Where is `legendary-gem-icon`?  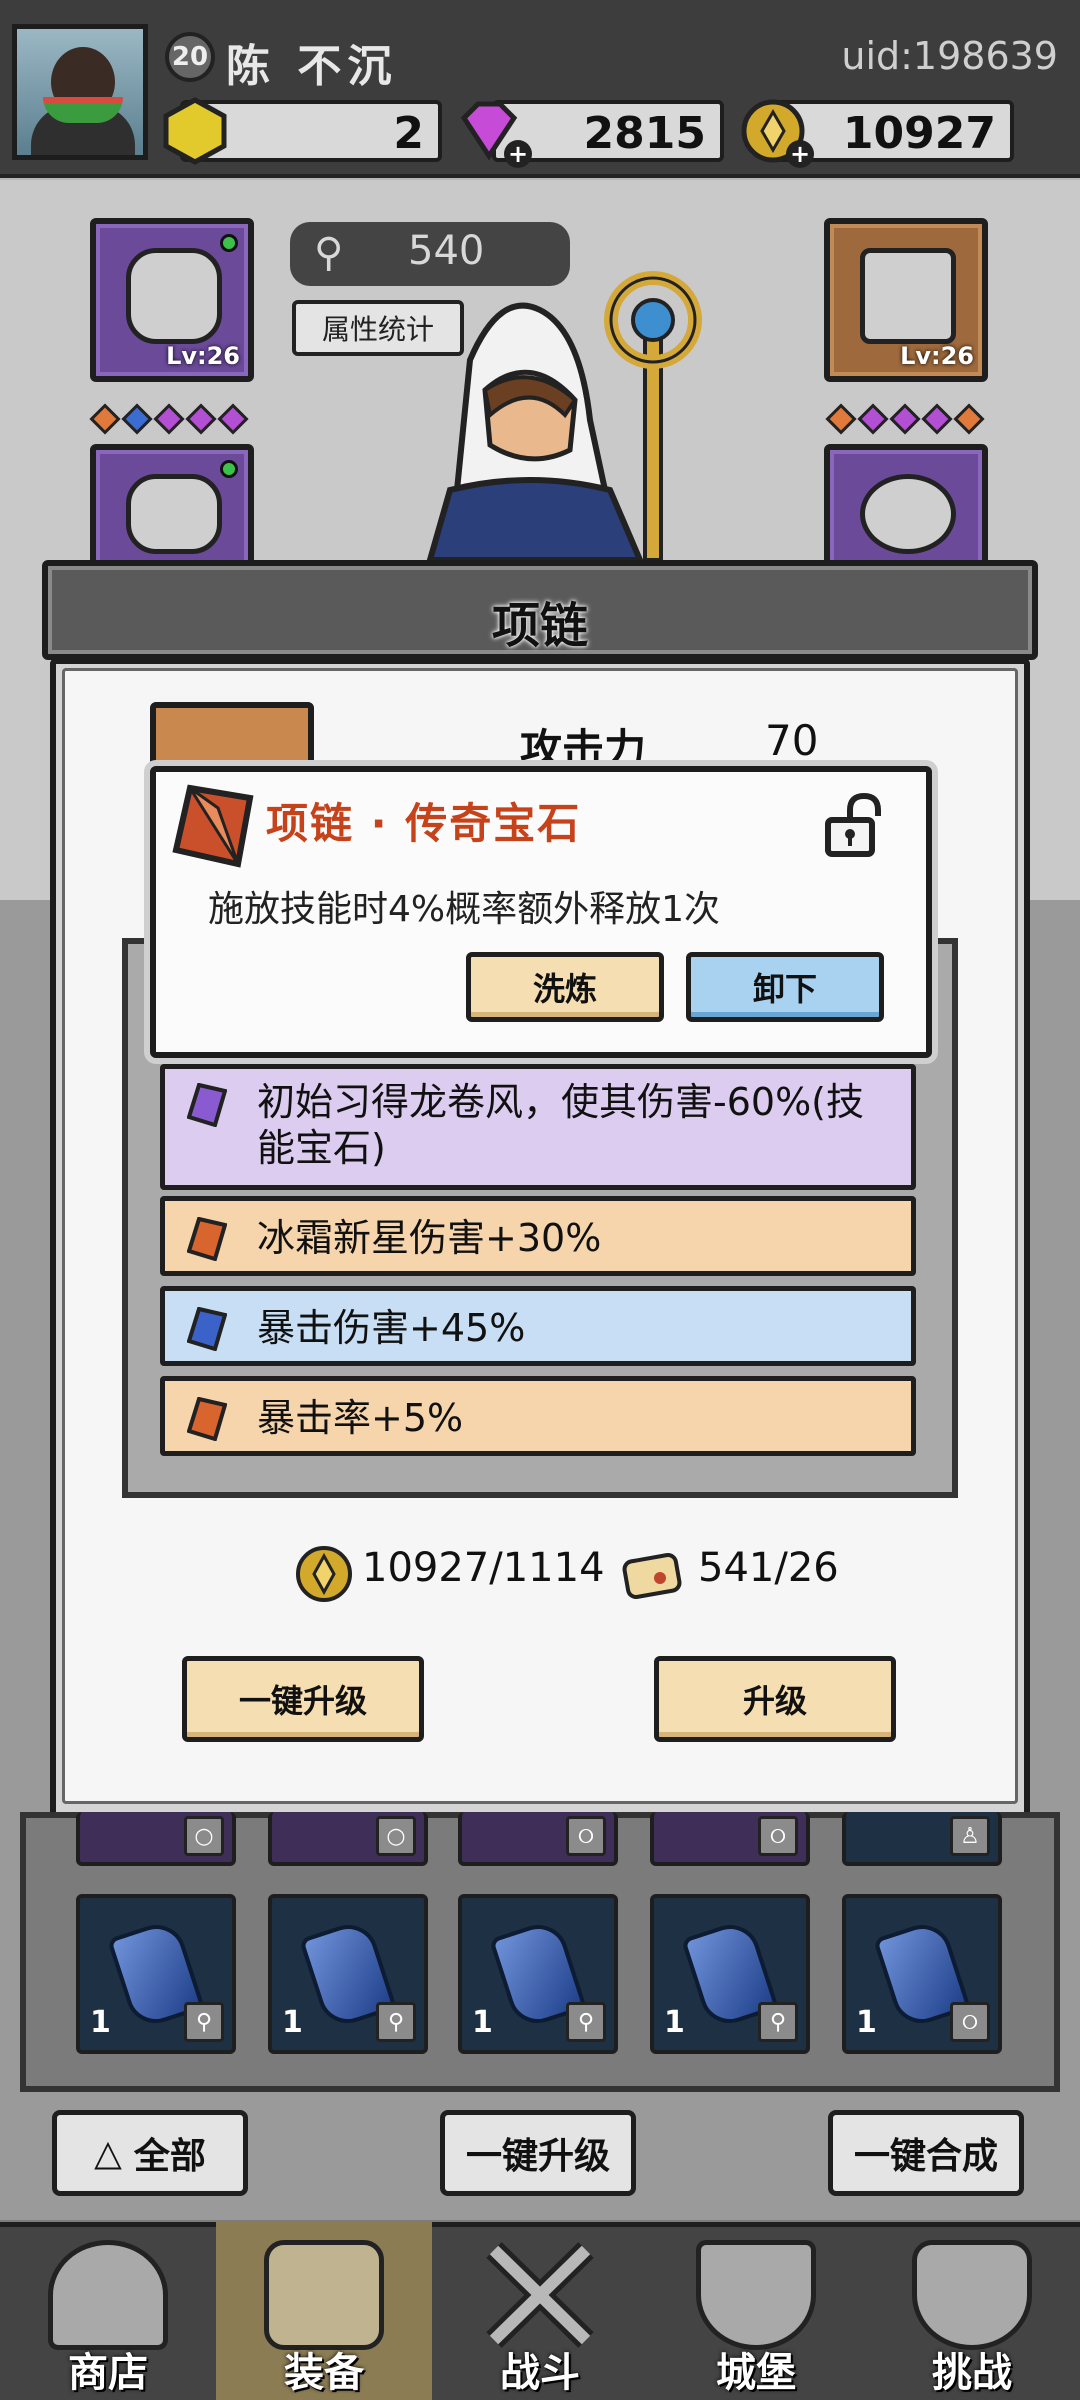
legendary-gem-icon is located at coordinates (213, 826).